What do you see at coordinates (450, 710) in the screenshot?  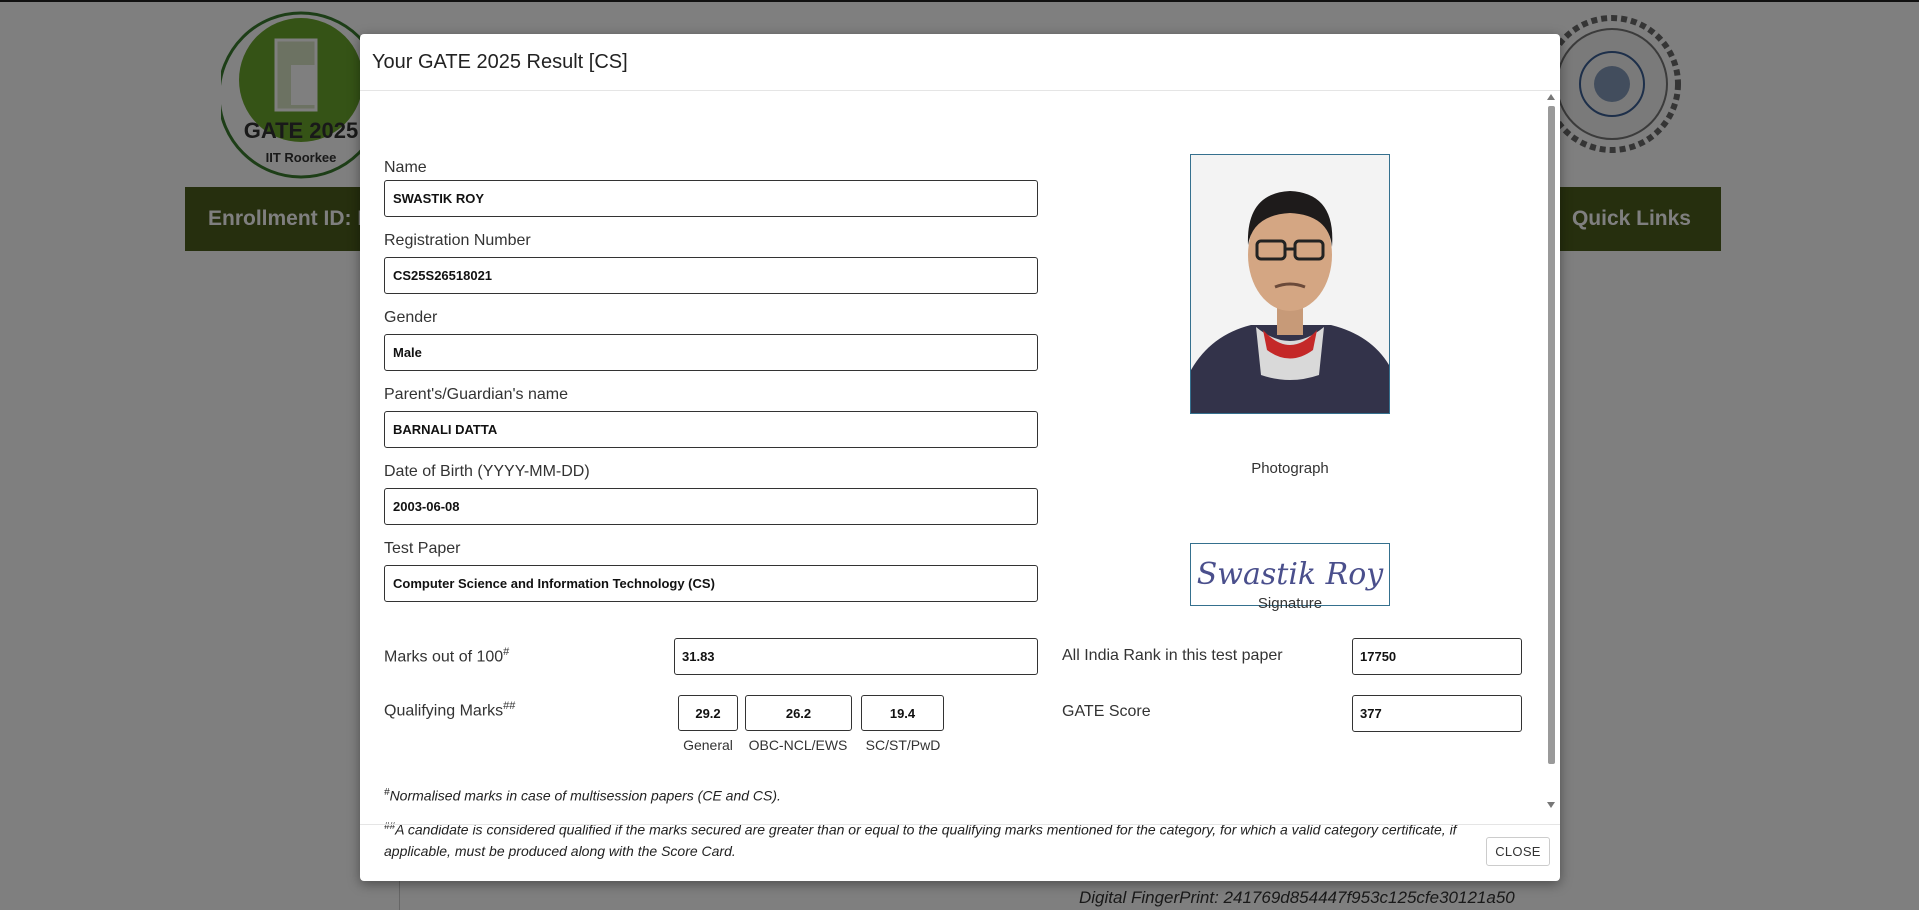 I see `qualifying-marks-label: Qualifying Marks##` at bounding box center [450, 710].